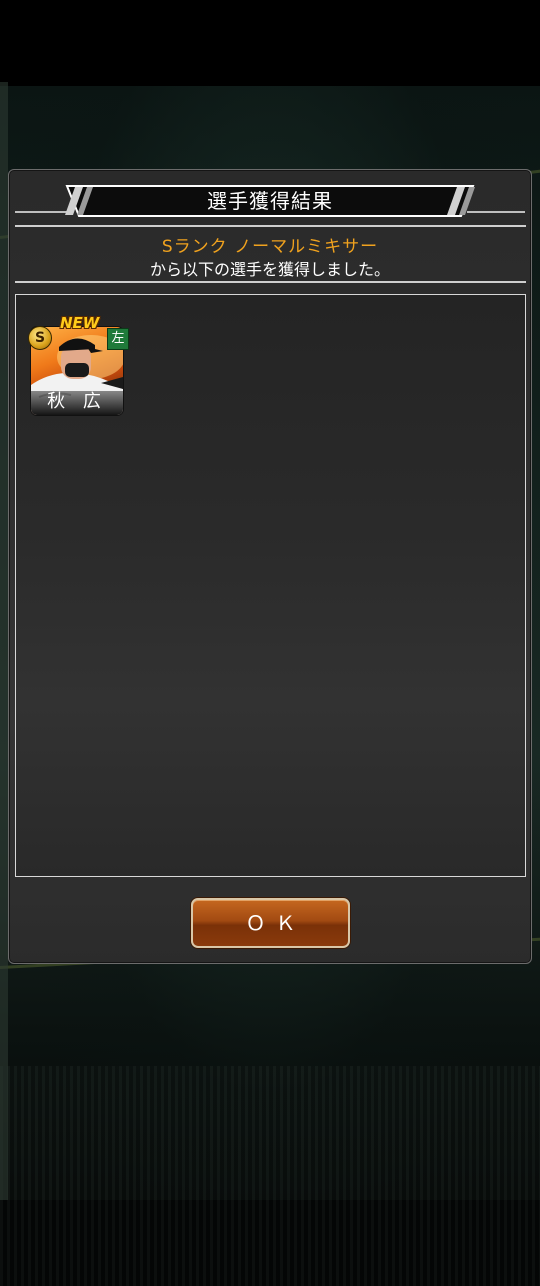 Image resolution: width=540 pixels, height=1286 pixels. Describe the element at coordinates (4, 641) in the screenshot. I see `background-edge` at that location.